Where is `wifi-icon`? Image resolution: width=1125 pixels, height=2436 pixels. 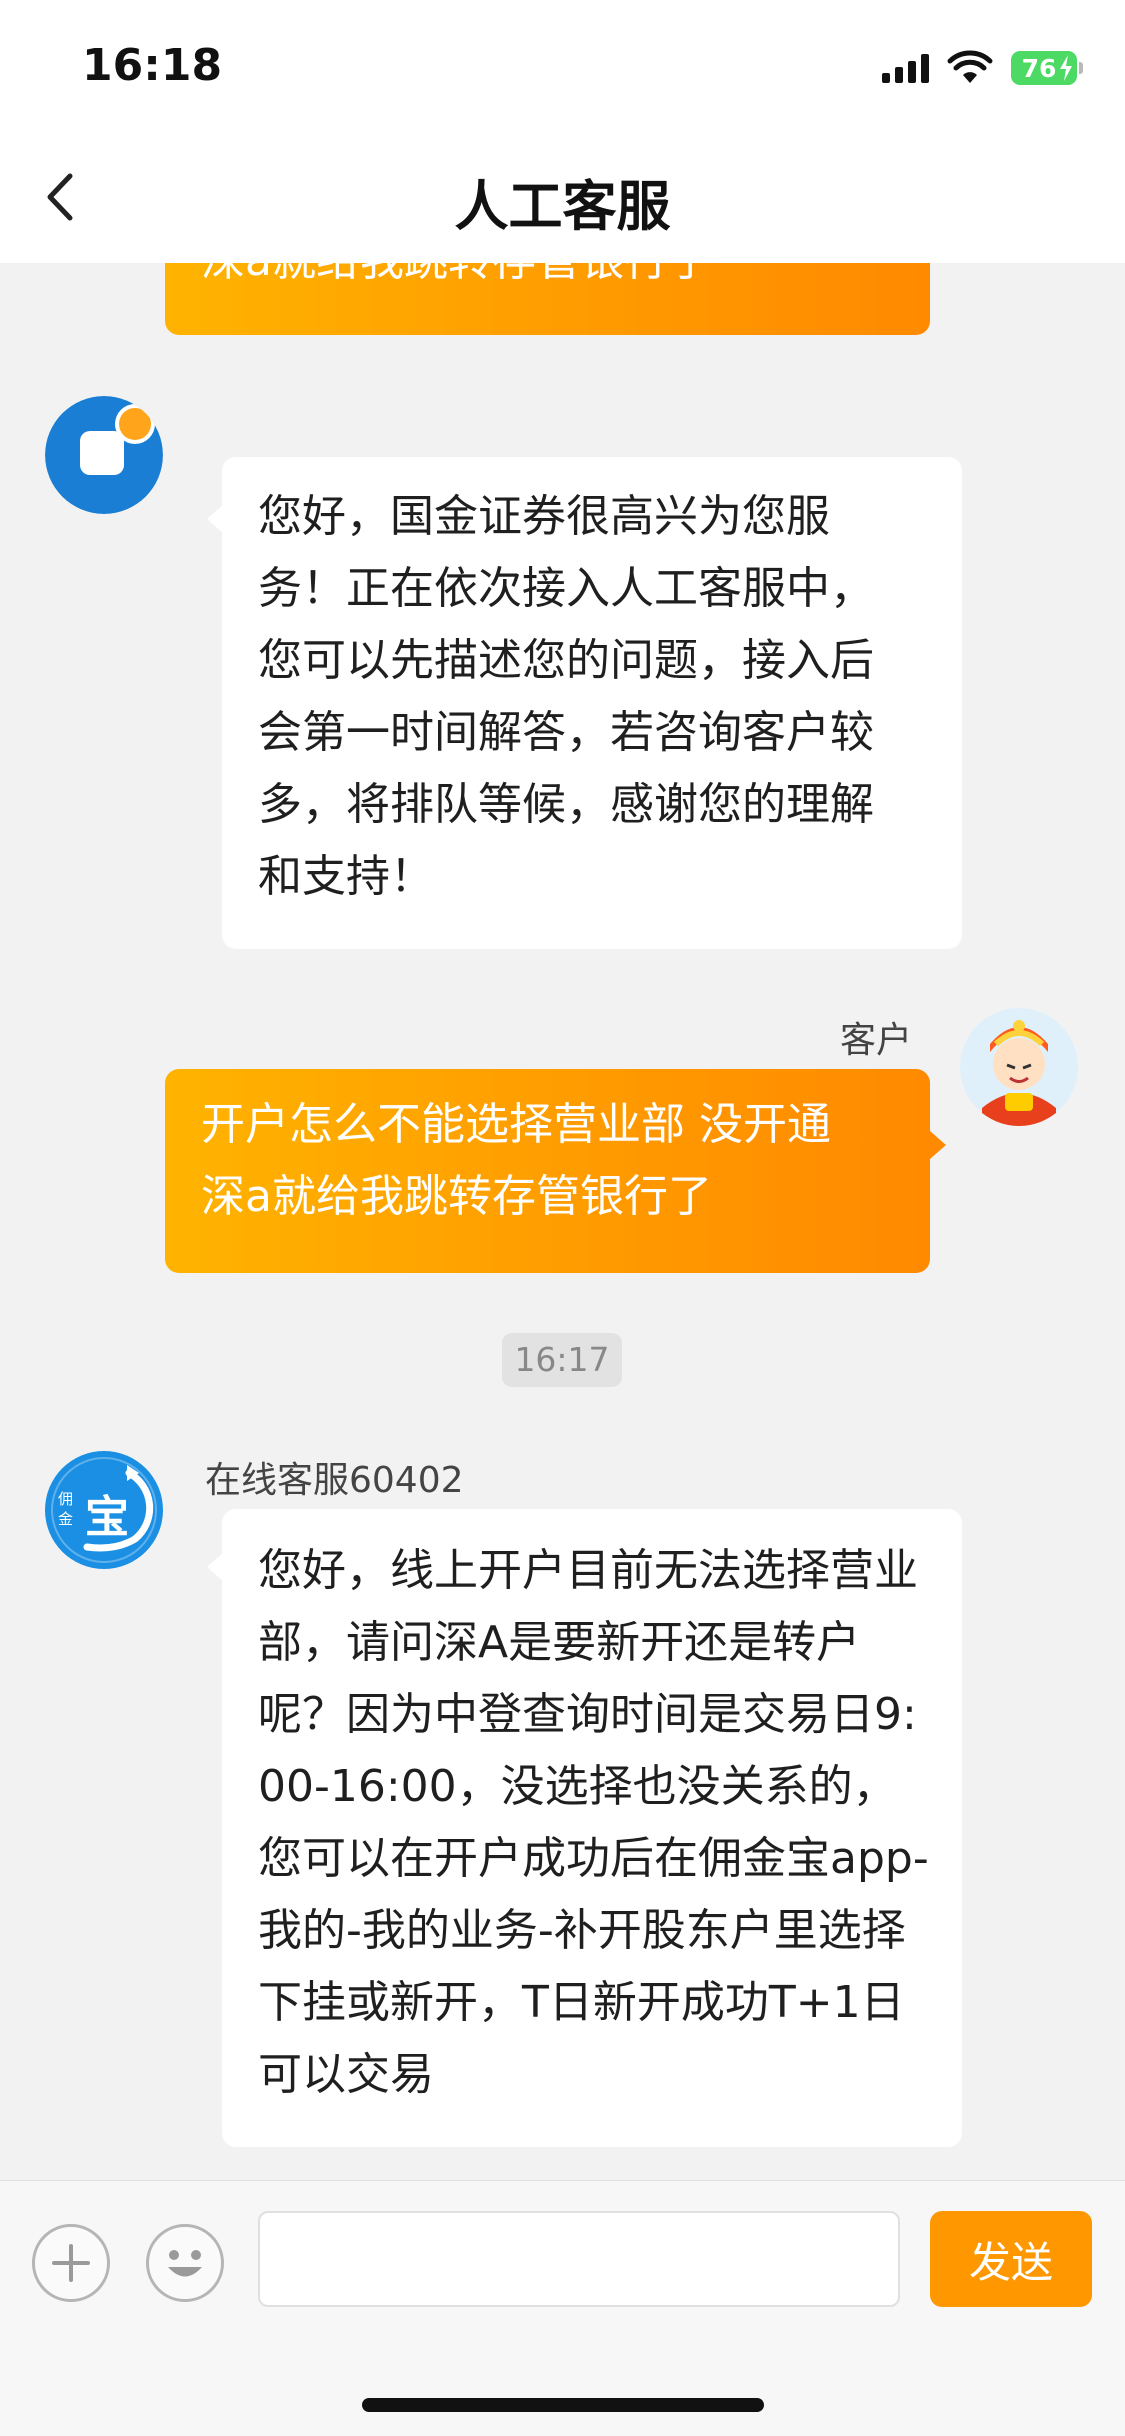
wifi-icon is located at coordinates (970, 66).